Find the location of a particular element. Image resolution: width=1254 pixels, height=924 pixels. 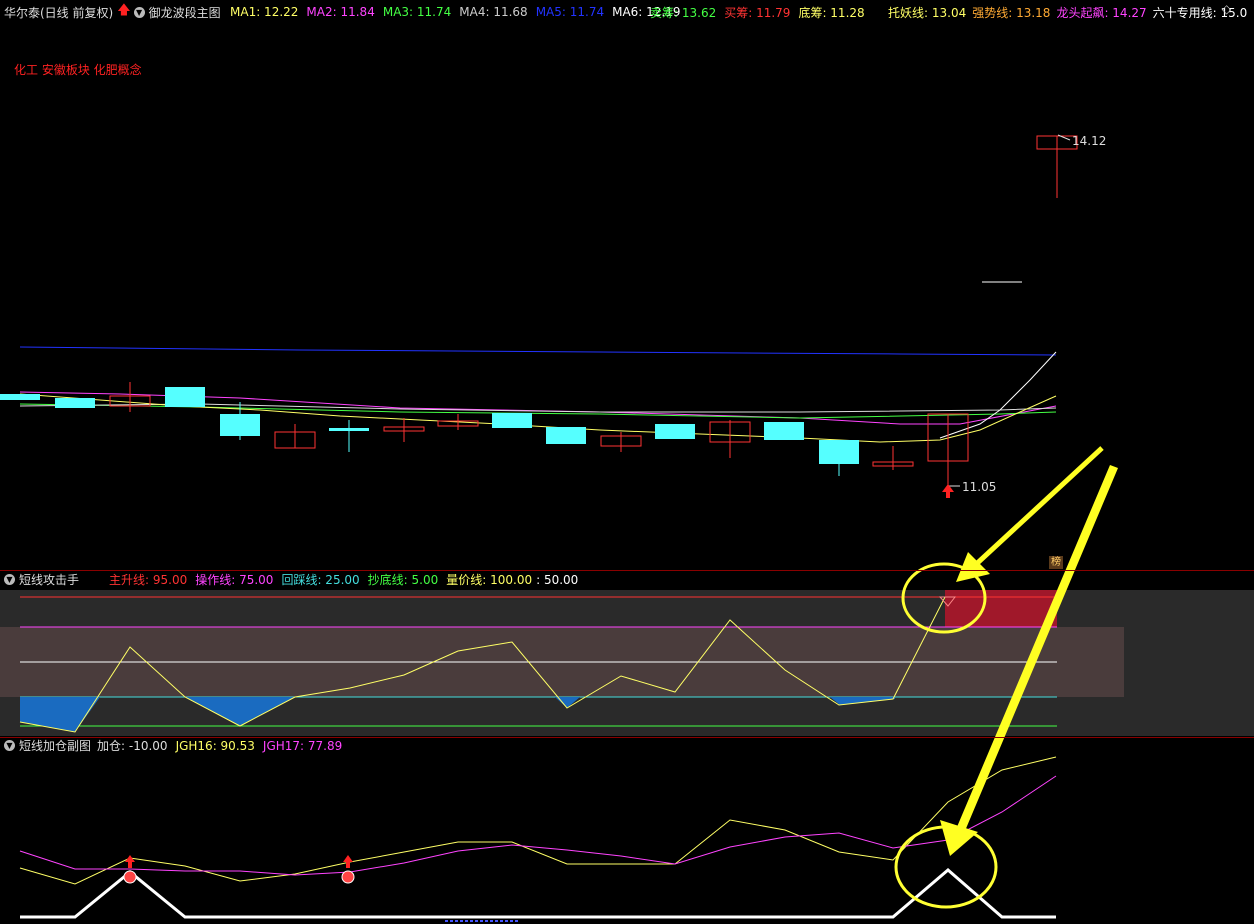

add-position-value: 加仓: -10.00 is located at coordinates (132, 746).